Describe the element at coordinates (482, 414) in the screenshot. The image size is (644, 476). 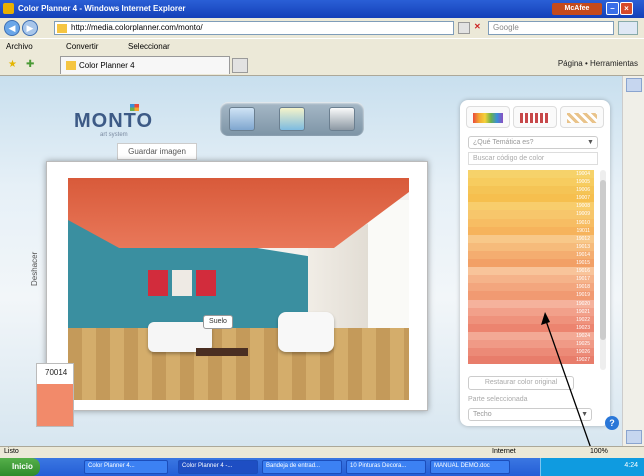
I see `selected-part-value: Techo` at that location.